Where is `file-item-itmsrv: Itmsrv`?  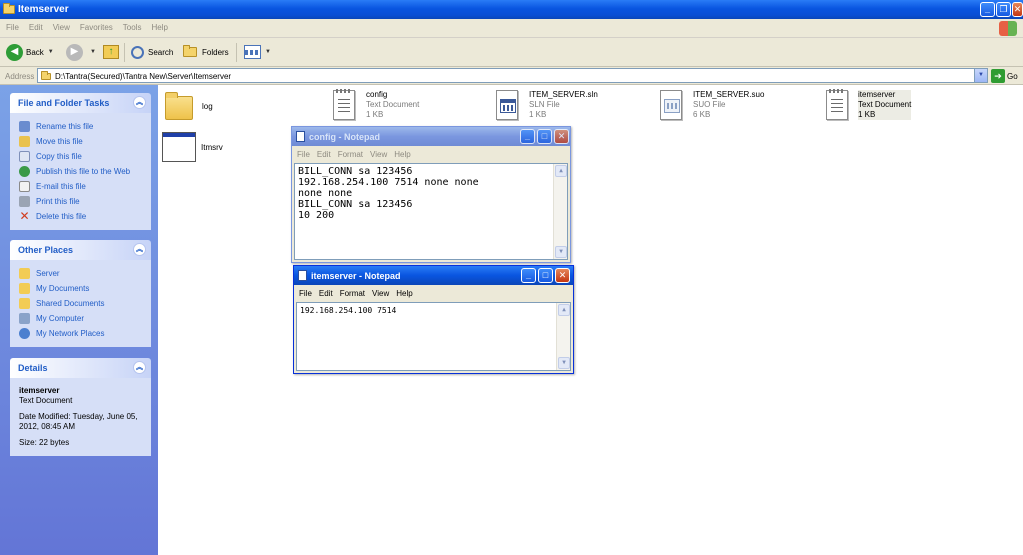 file-item-itmsrv: Itmsrv is located at coordinates (192, 147).